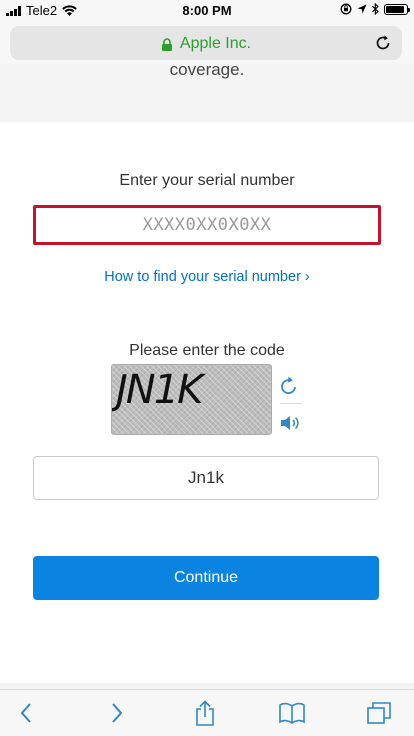  Describe the element at coordinates (207, 93) in the screenshot. I see `coverage-section: coverage.` at that location.